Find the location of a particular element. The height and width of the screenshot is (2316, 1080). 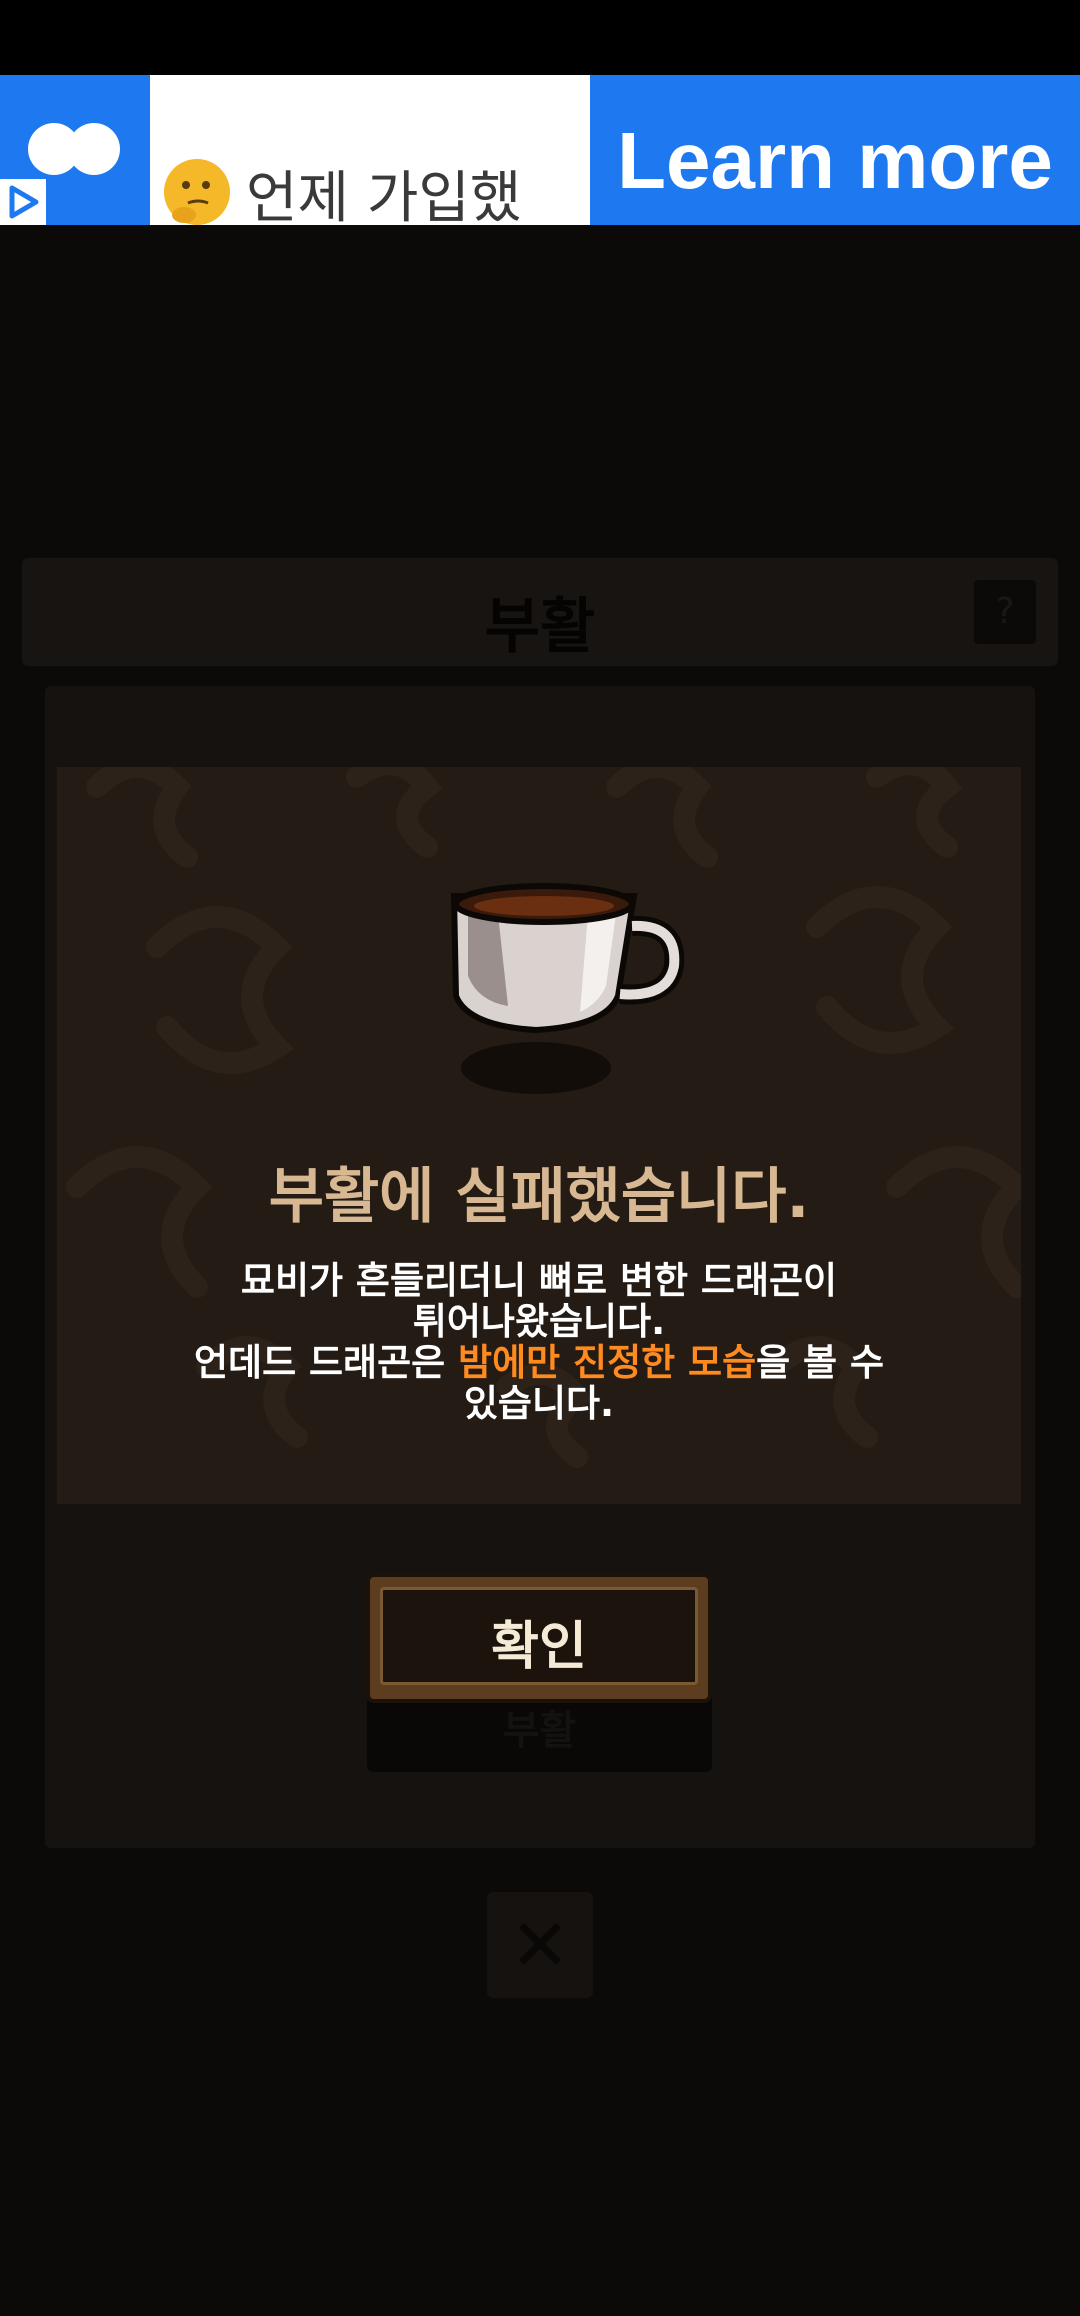

help-icon: ? is located at coordinates (1005, 612).